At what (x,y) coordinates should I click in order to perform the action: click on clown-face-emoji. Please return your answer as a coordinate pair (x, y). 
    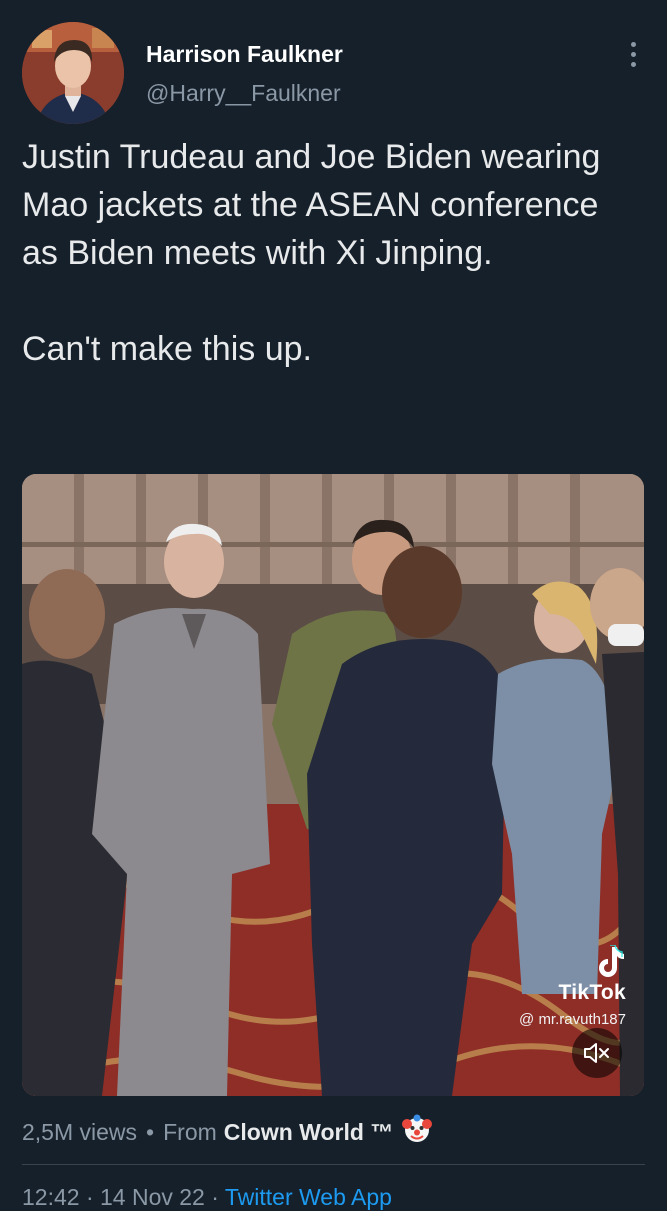
    Looking at the image, I should click on (417, 1132).